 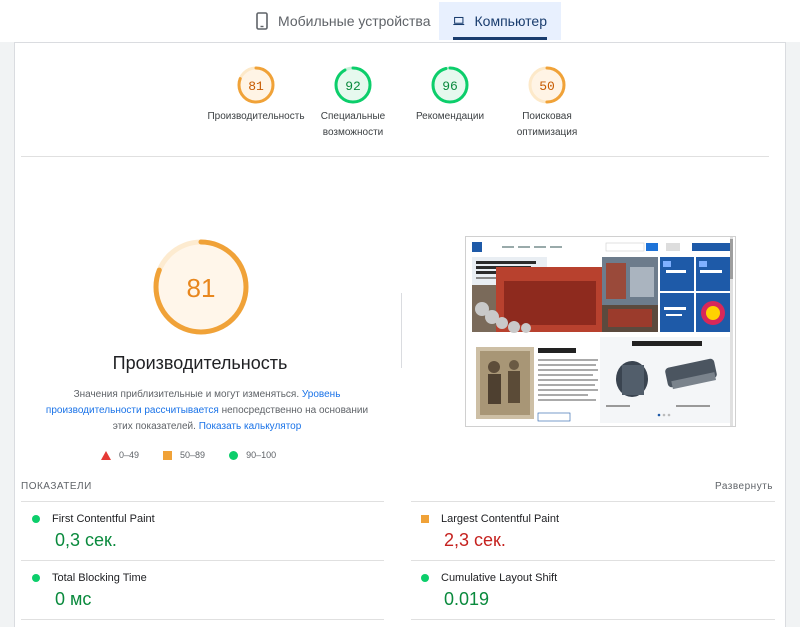 What do you see at coordinates (395, 156) in the screenshot?
I see `divider` at bounding box center [395, 156].